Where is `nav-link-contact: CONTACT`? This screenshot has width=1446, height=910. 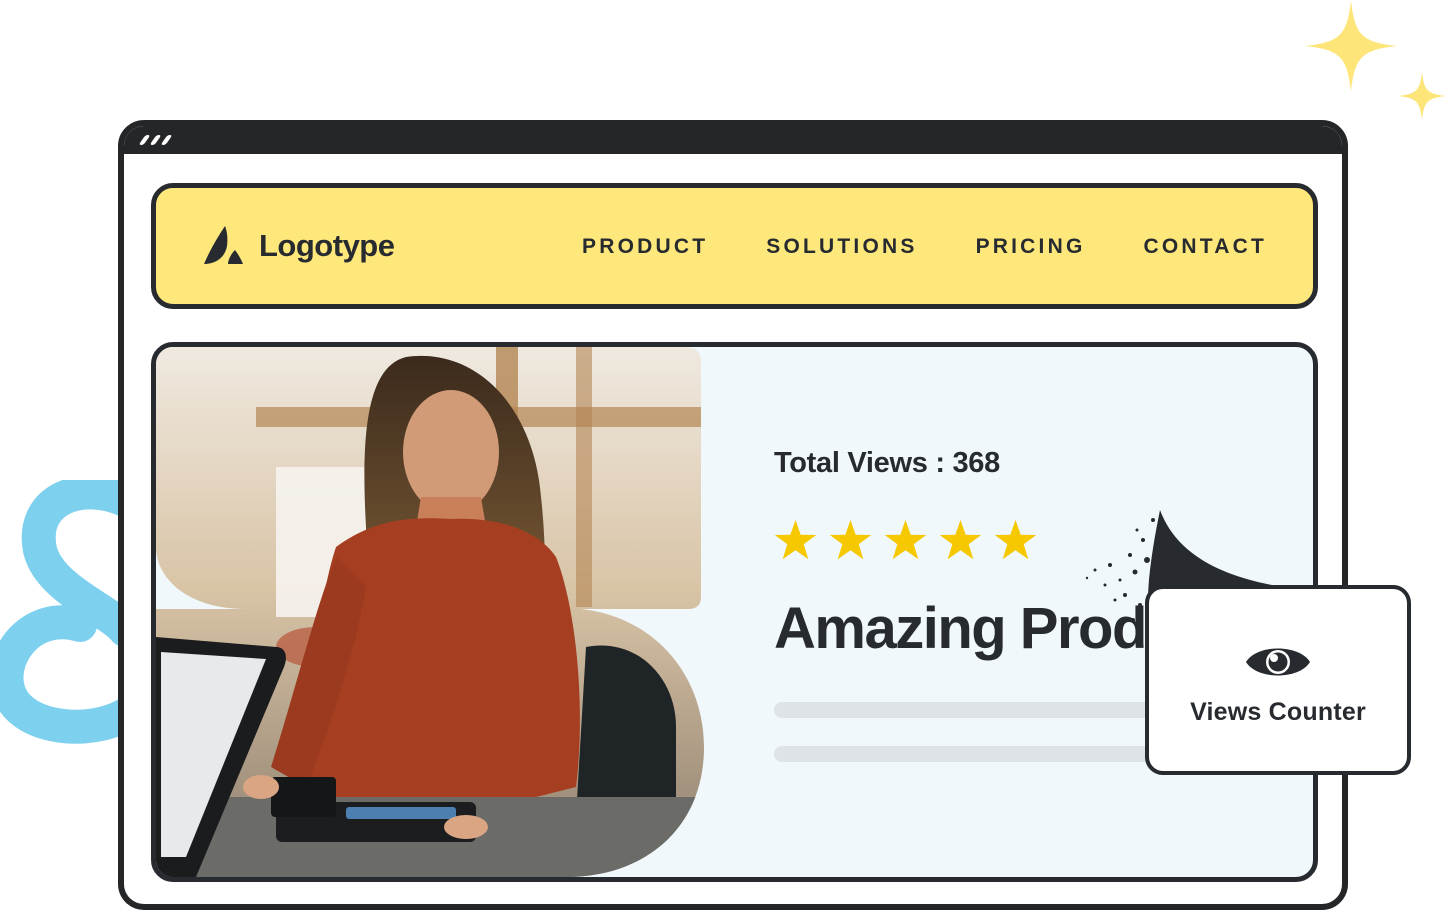
nav-link-contact: CONTACT is located at coordinates (1206, 247).